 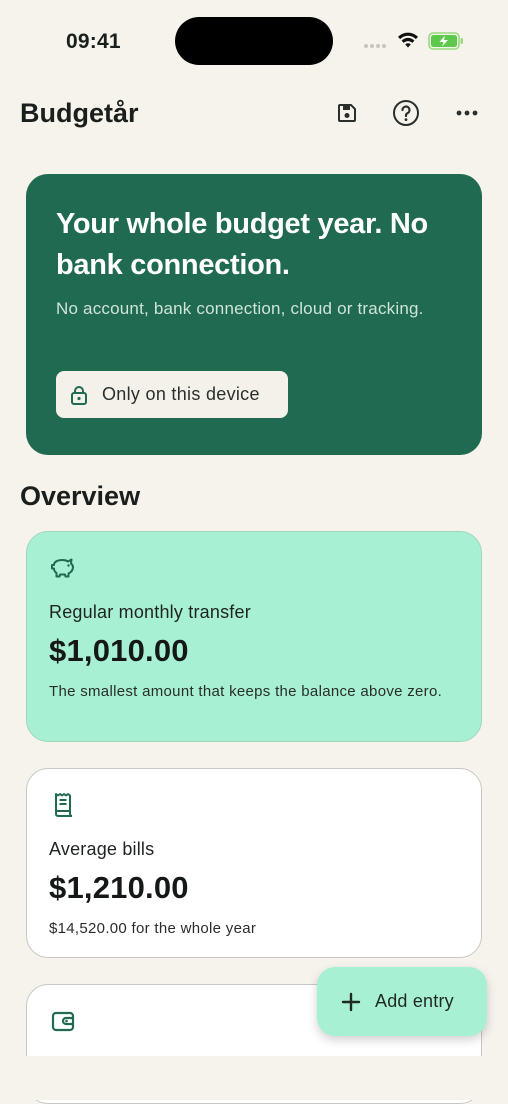 What do you see at coordinates (80, 496) in the screenshot?
I see `overview-heading: Overview` at bounding box center [80, 496].